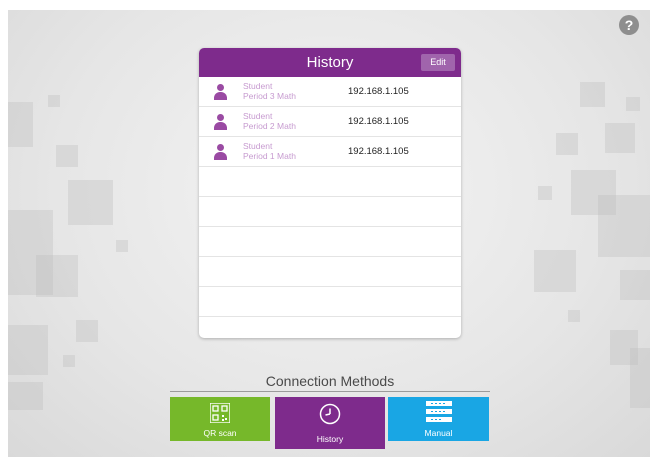 Image resolution: width=650 pixels, height=461 pixels. What do you see at coordinates (438, 62) in the screenshot?
I see `edit-button: Edit` at bounding box center [438, 62].